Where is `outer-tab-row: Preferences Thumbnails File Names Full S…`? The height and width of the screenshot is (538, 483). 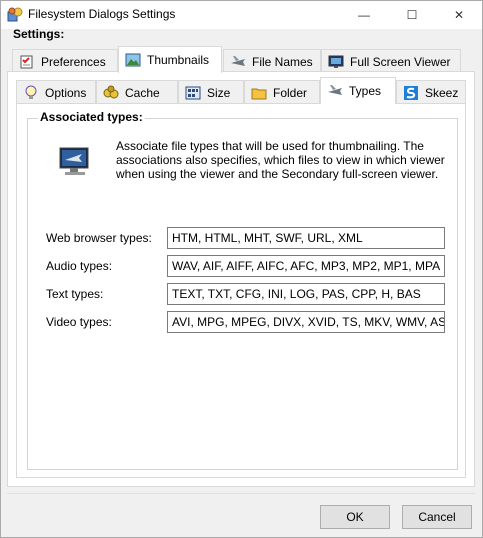 outer-tab-row: Preferences Thumbnails File Names Full S… is located at coordinates (241, 59).